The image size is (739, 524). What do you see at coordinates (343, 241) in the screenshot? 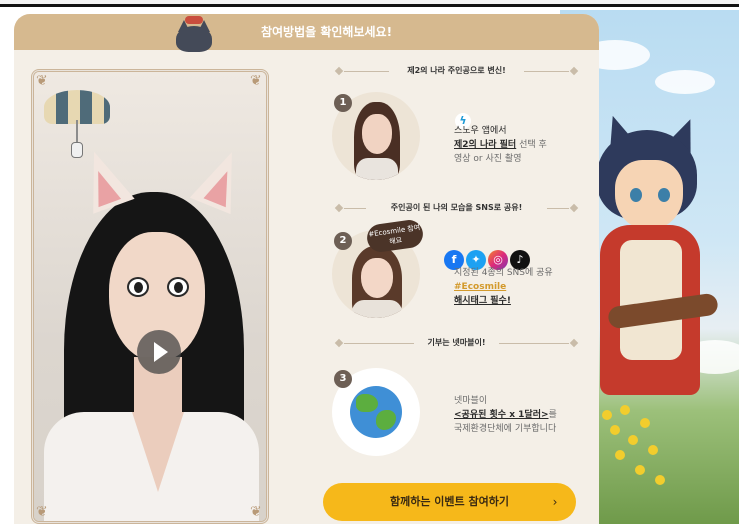
I see `step2-number: 2` at bounding box center [343, 241].